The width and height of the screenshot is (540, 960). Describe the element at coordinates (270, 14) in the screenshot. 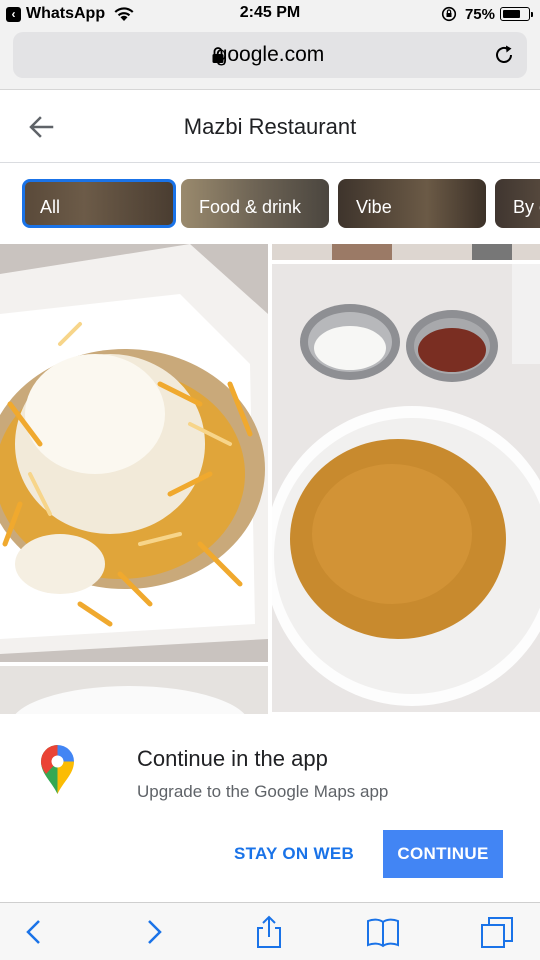

I see `status-bar: ‹ WhatsApp 2:45 PM 75%` at that location.